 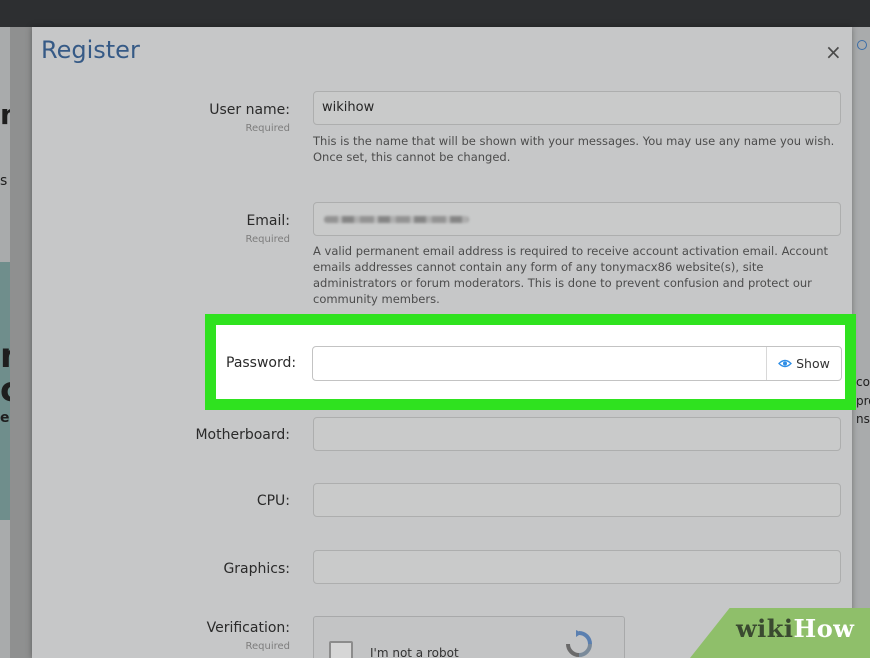 What do you see at coordinates (813, 363) in the screenshot?
I see `show-password-label: Show` at bounding box center [813, 363].